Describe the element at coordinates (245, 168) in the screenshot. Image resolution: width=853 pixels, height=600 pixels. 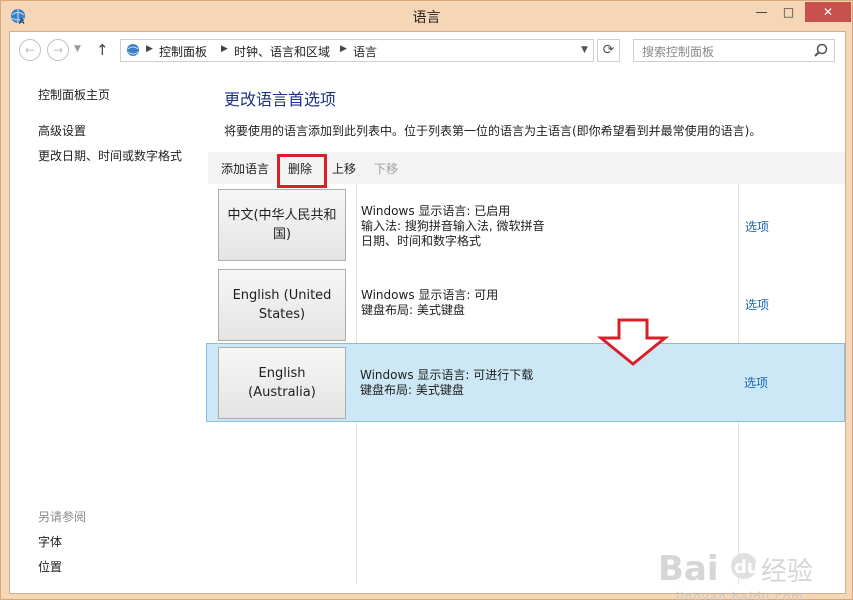
I see `add-language-button: 添加语言` at that location.